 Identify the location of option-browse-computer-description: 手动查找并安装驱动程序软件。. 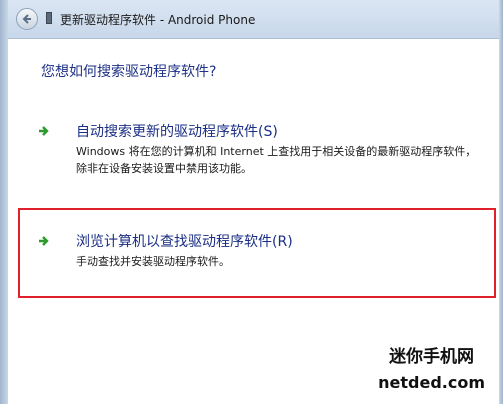
(153, 261).